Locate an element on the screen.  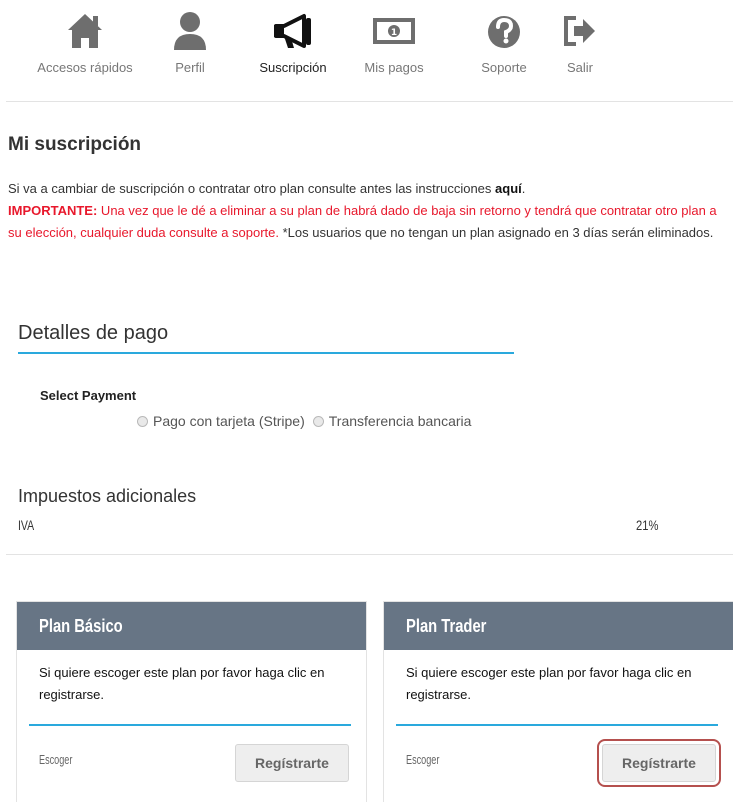
plan-name: Plan Básico is located at coordinates (81, 626).